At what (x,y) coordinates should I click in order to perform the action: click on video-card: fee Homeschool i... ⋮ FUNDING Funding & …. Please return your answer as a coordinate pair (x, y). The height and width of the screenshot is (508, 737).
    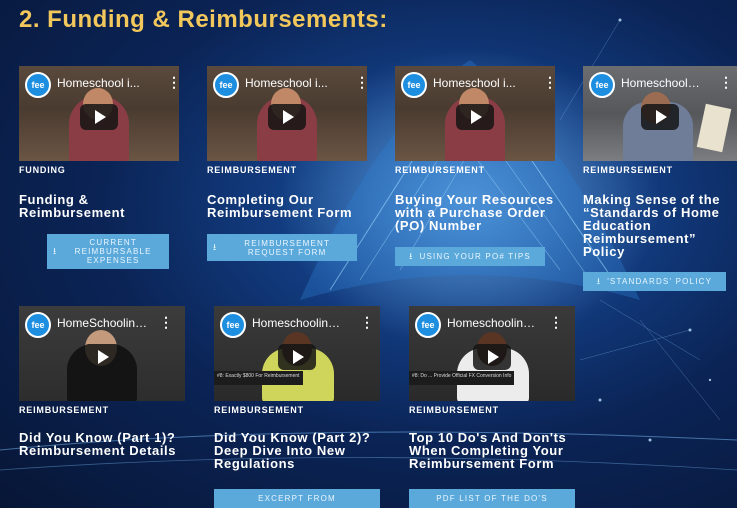
    Looking at the image, I should click on (99, 142).